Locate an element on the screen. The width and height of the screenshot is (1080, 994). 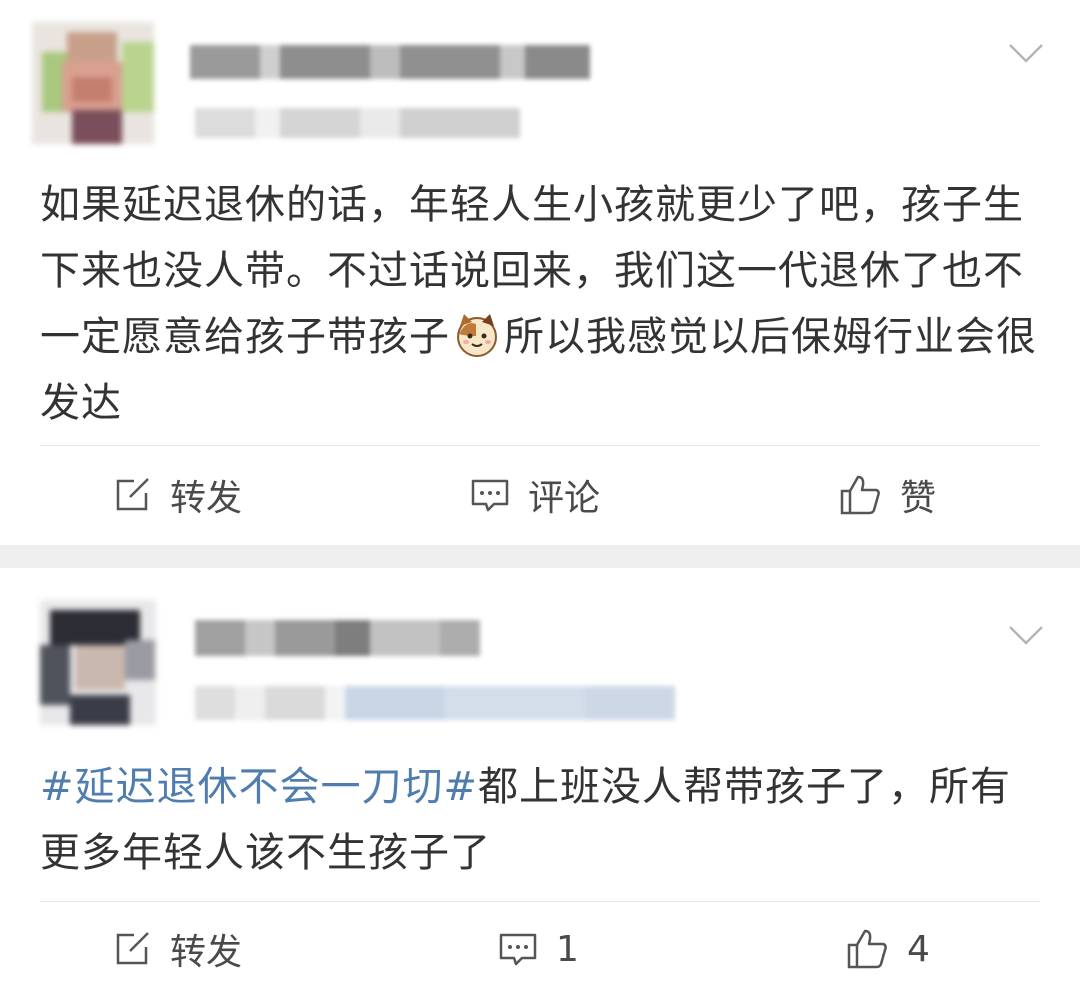
action-bar: 转发 1 4 is located at coordinates (540, 949).